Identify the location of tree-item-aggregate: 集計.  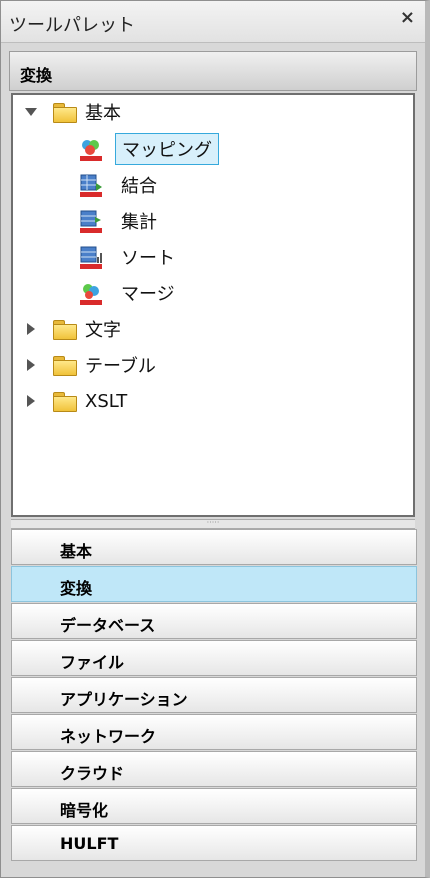
(121, 221).